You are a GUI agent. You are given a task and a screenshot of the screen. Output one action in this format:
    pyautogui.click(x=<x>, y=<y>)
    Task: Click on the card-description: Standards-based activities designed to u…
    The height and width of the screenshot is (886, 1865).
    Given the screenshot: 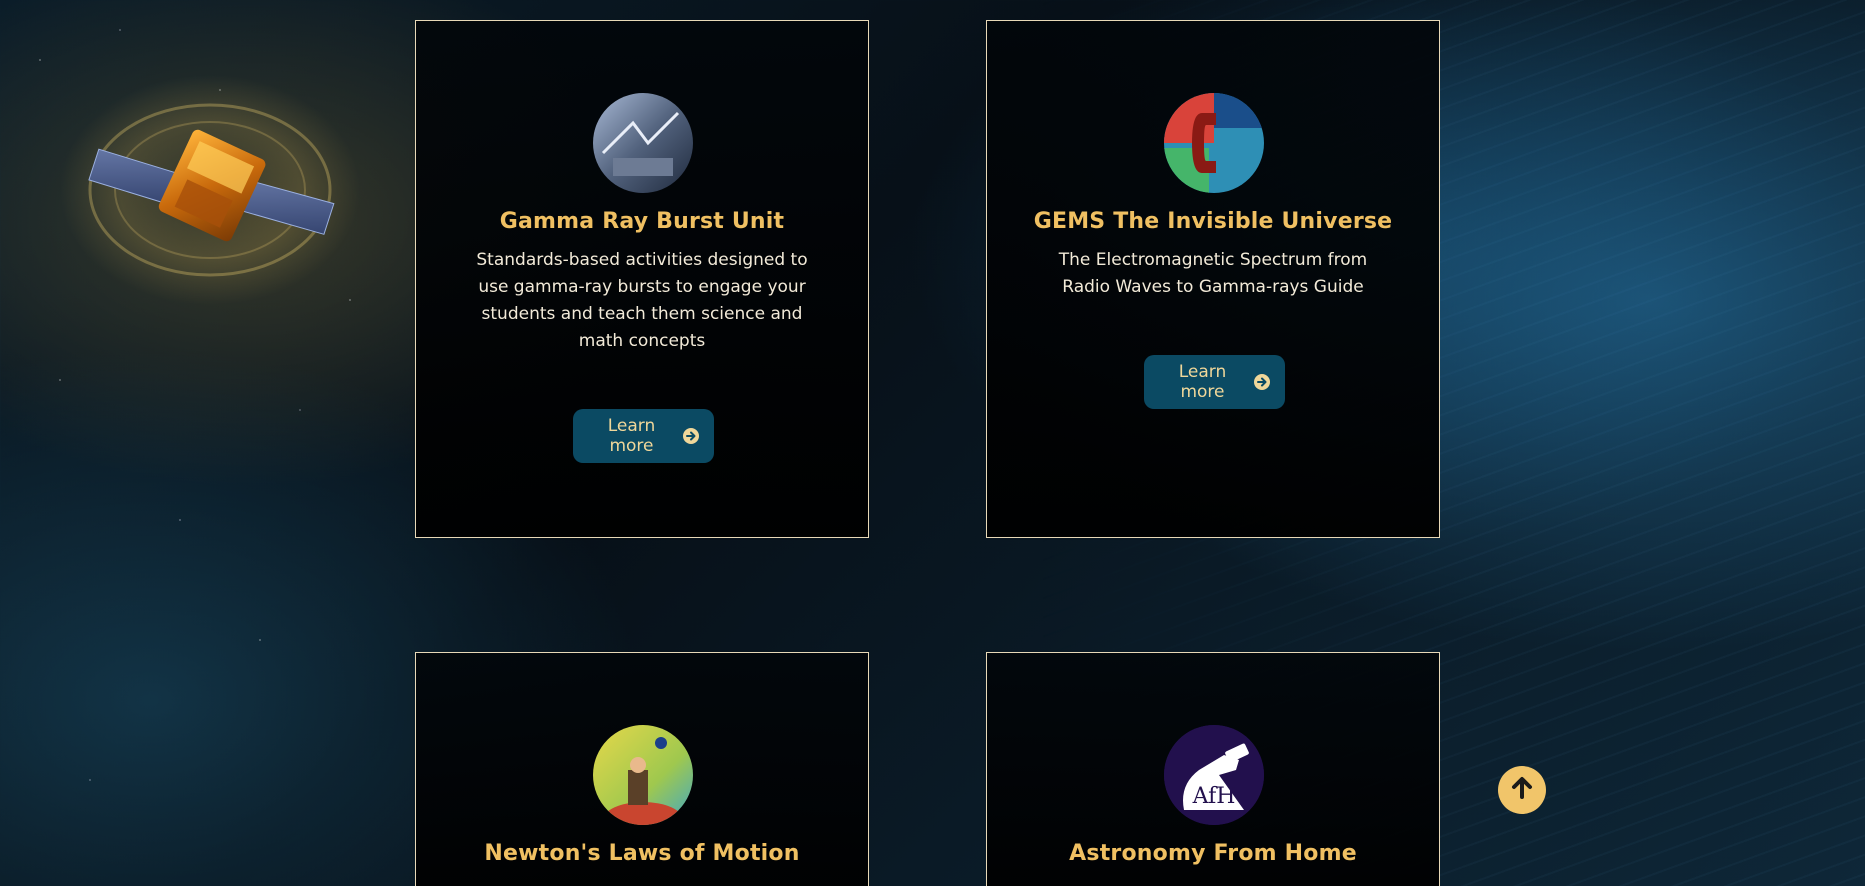 What is the action you would take?
    pyautogui.click(x=642, y=300)
    